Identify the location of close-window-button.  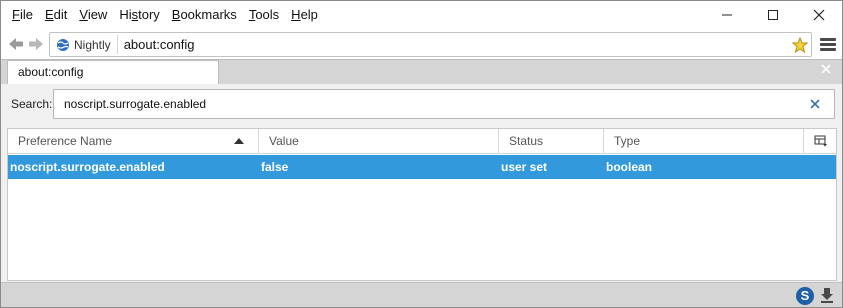
(819, 15).